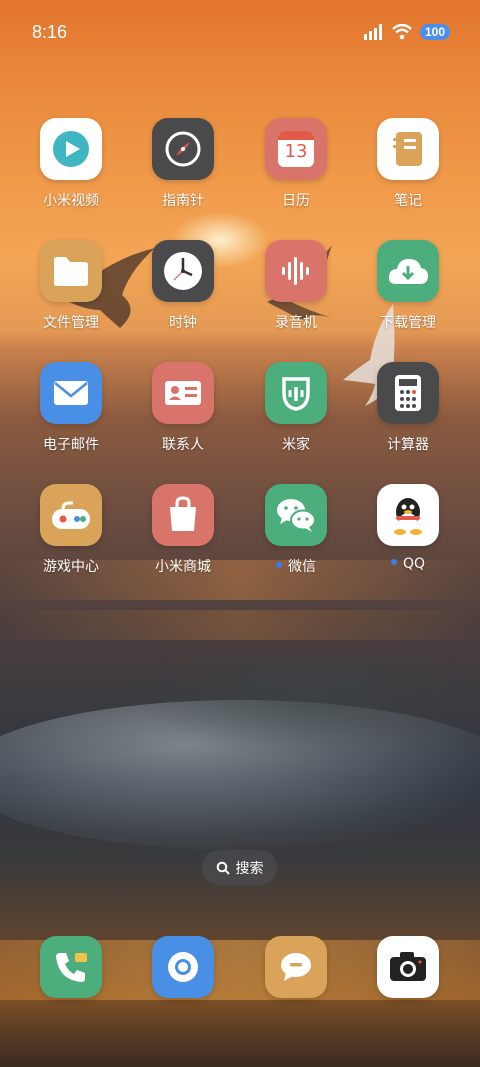 The height and width of the screenshot is (1067, 480). What do you see at coordinates (71, 271) in the screenshot?
I see `folder-icon` at bounding box center [71, 271].